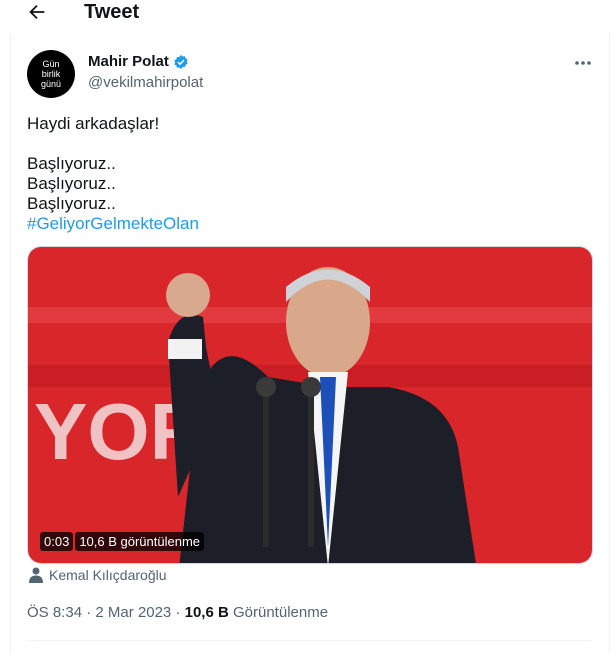 The image size is (611, 654). I want to click on tweet-date: 2 Mar 2023, so click(133, 612).